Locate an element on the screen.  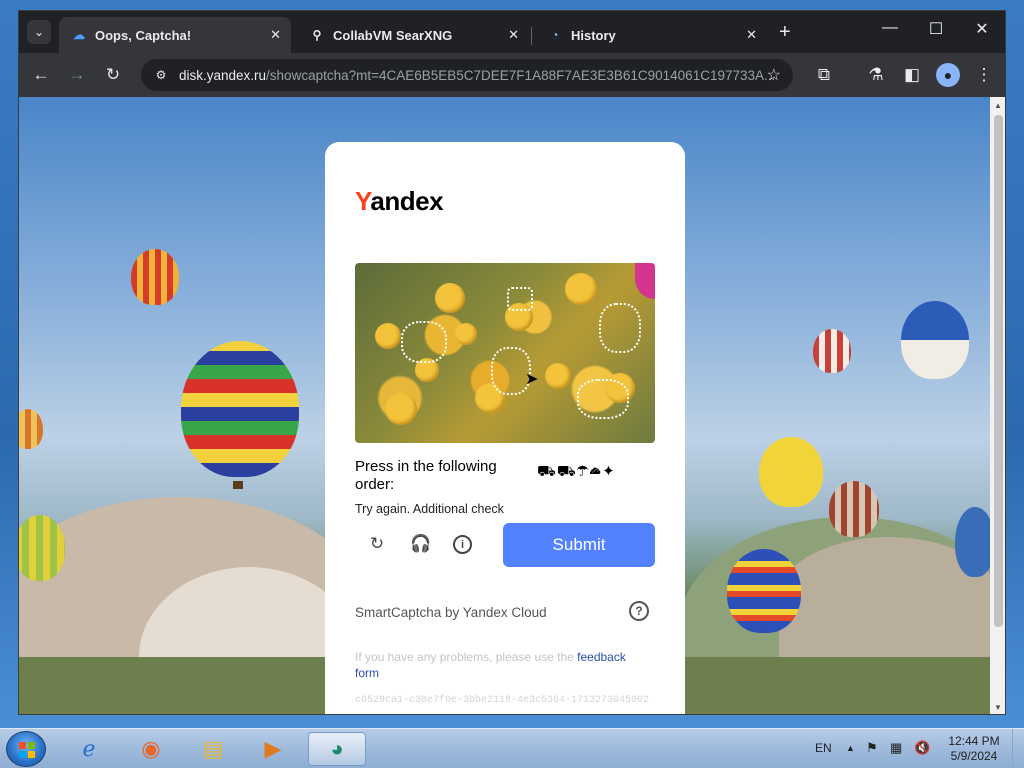
side-panel-icon: ◧ is located at coordinates (912, 75).